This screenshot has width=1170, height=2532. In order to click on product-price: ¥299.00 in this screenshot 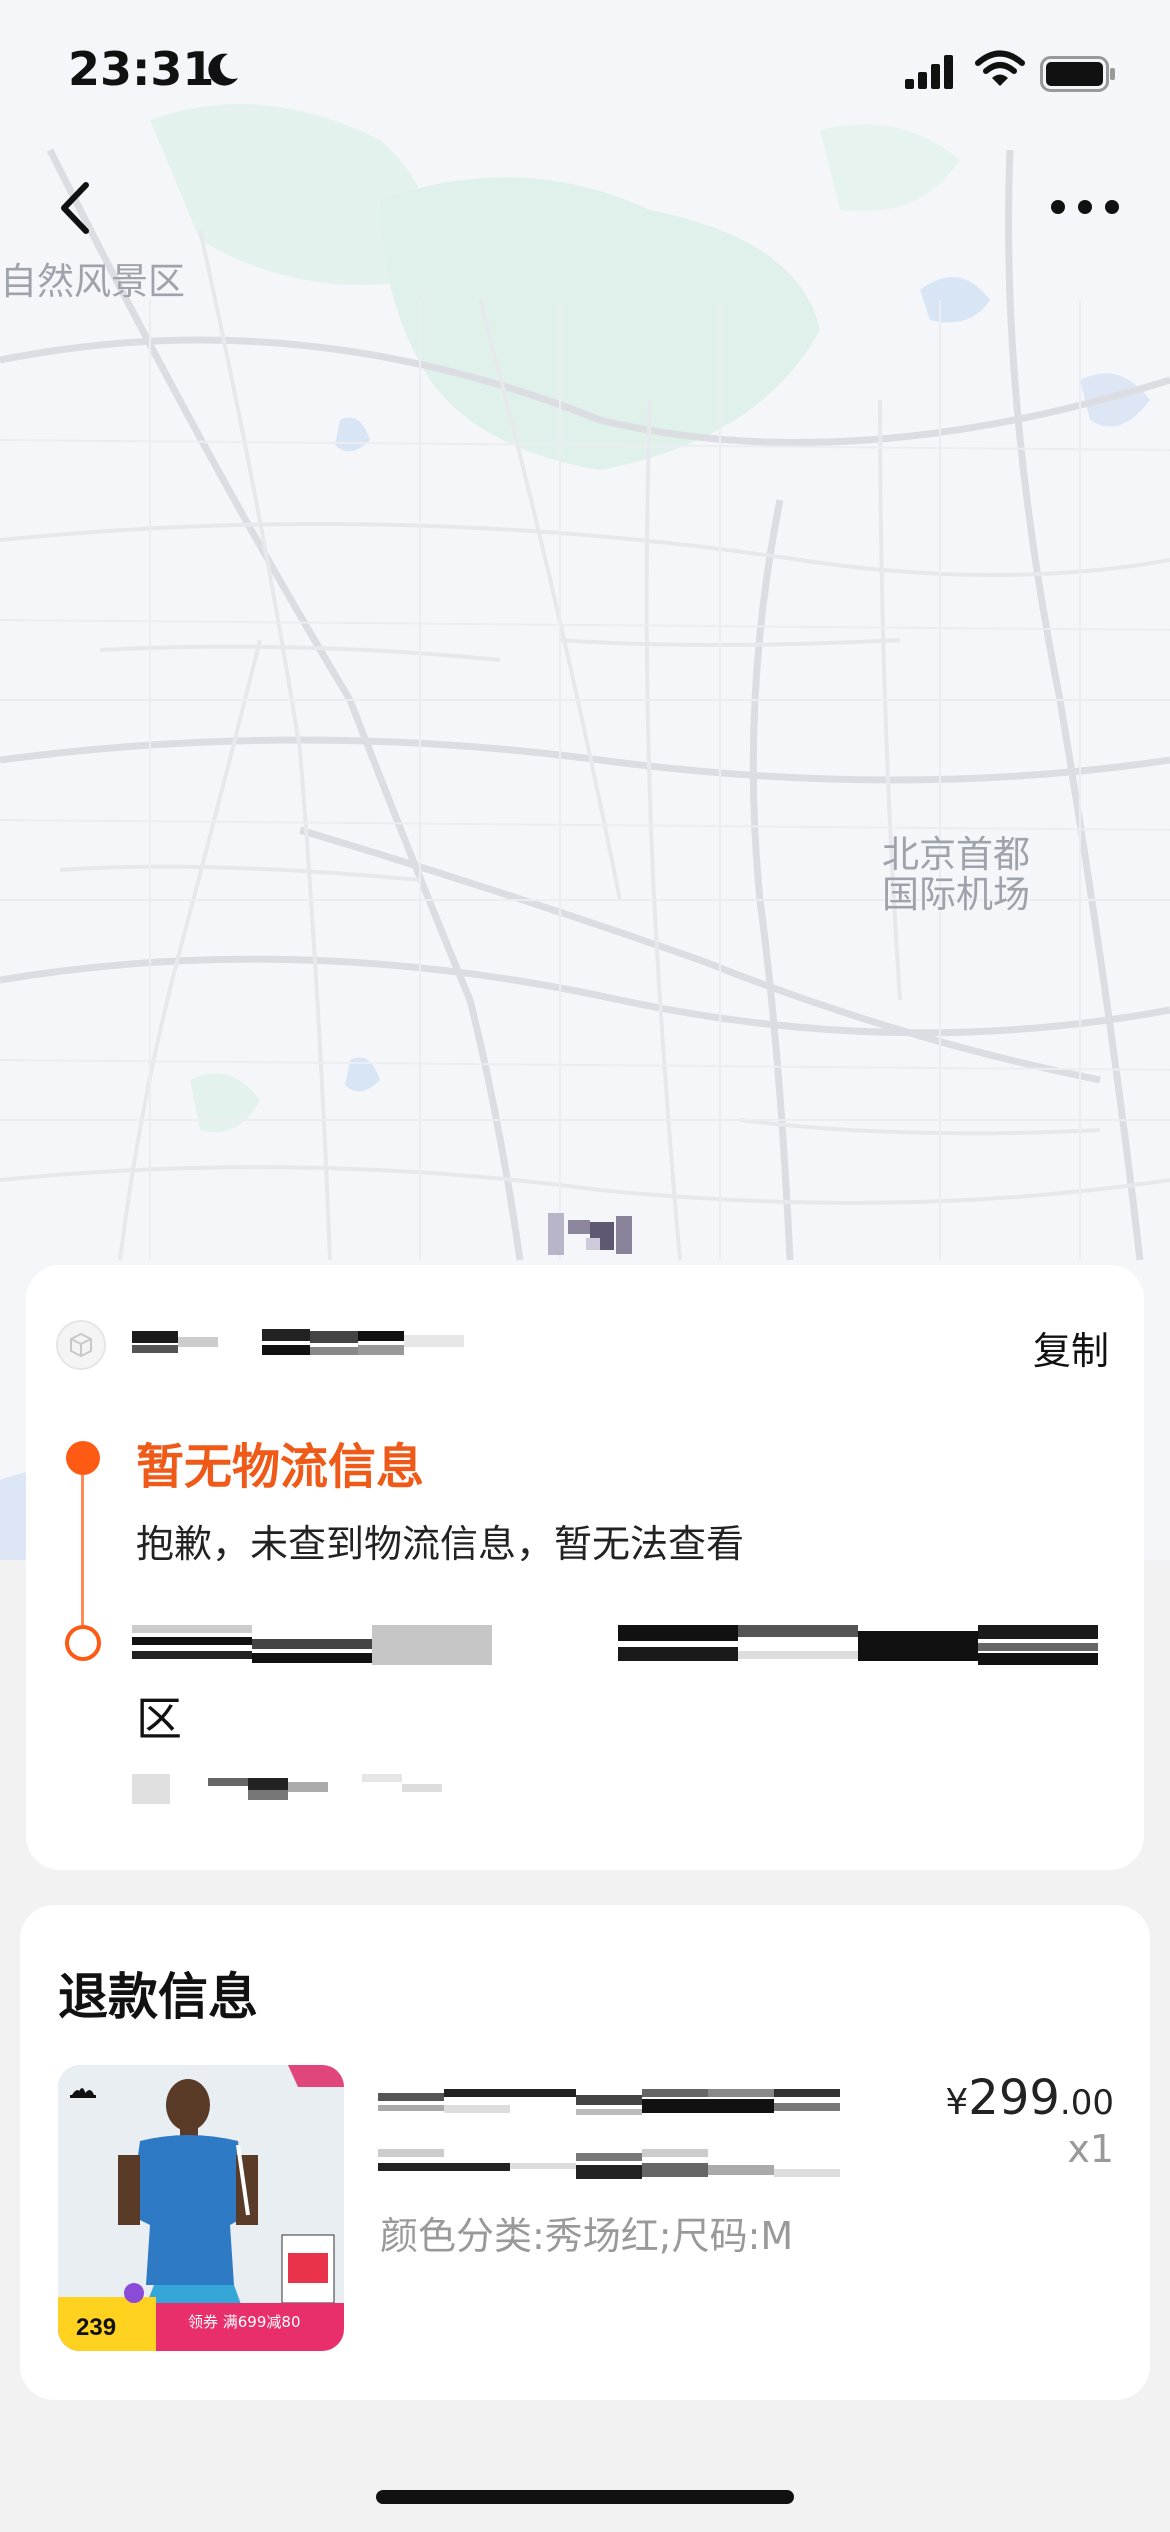, I will do `click(1029, 2098)`.